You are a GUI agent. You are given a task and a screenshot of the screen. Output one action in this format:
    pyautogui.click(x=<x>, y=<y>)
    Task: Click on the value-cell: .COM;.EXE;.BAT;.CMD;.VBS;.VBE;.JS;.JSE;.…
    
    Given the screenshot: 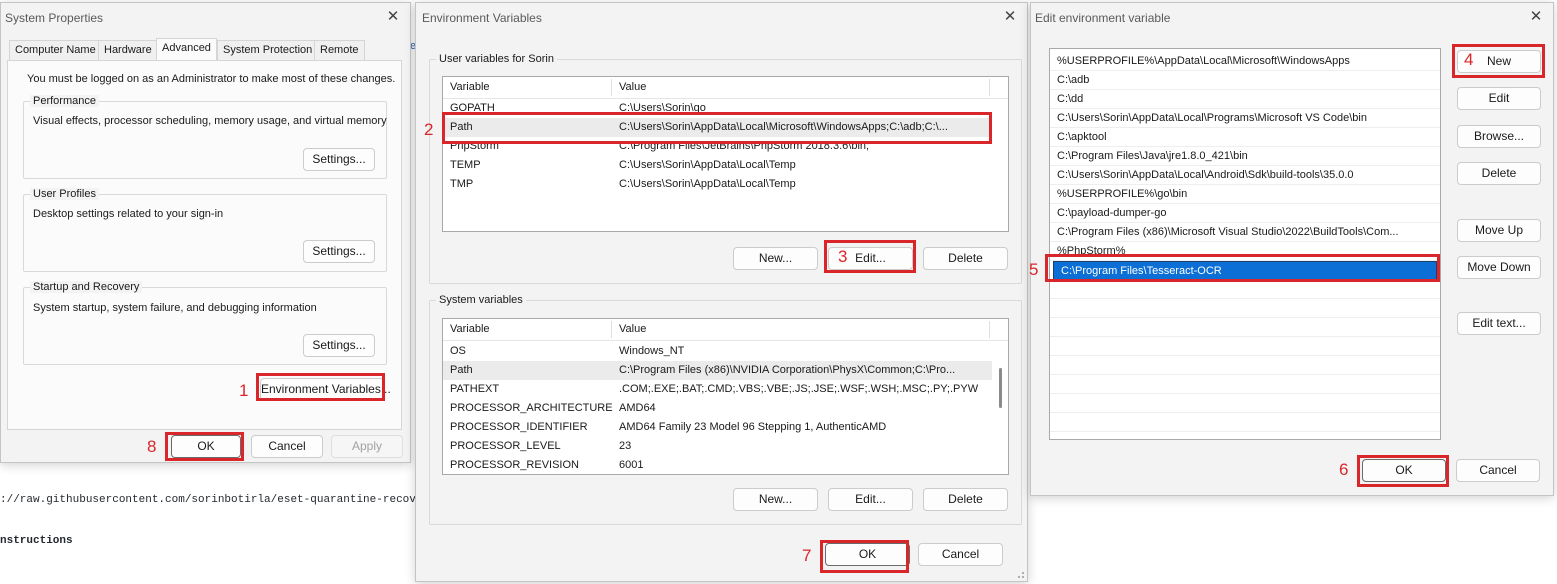 What is the action you would take?
    pyautogui.click(x=799, y=389)
    